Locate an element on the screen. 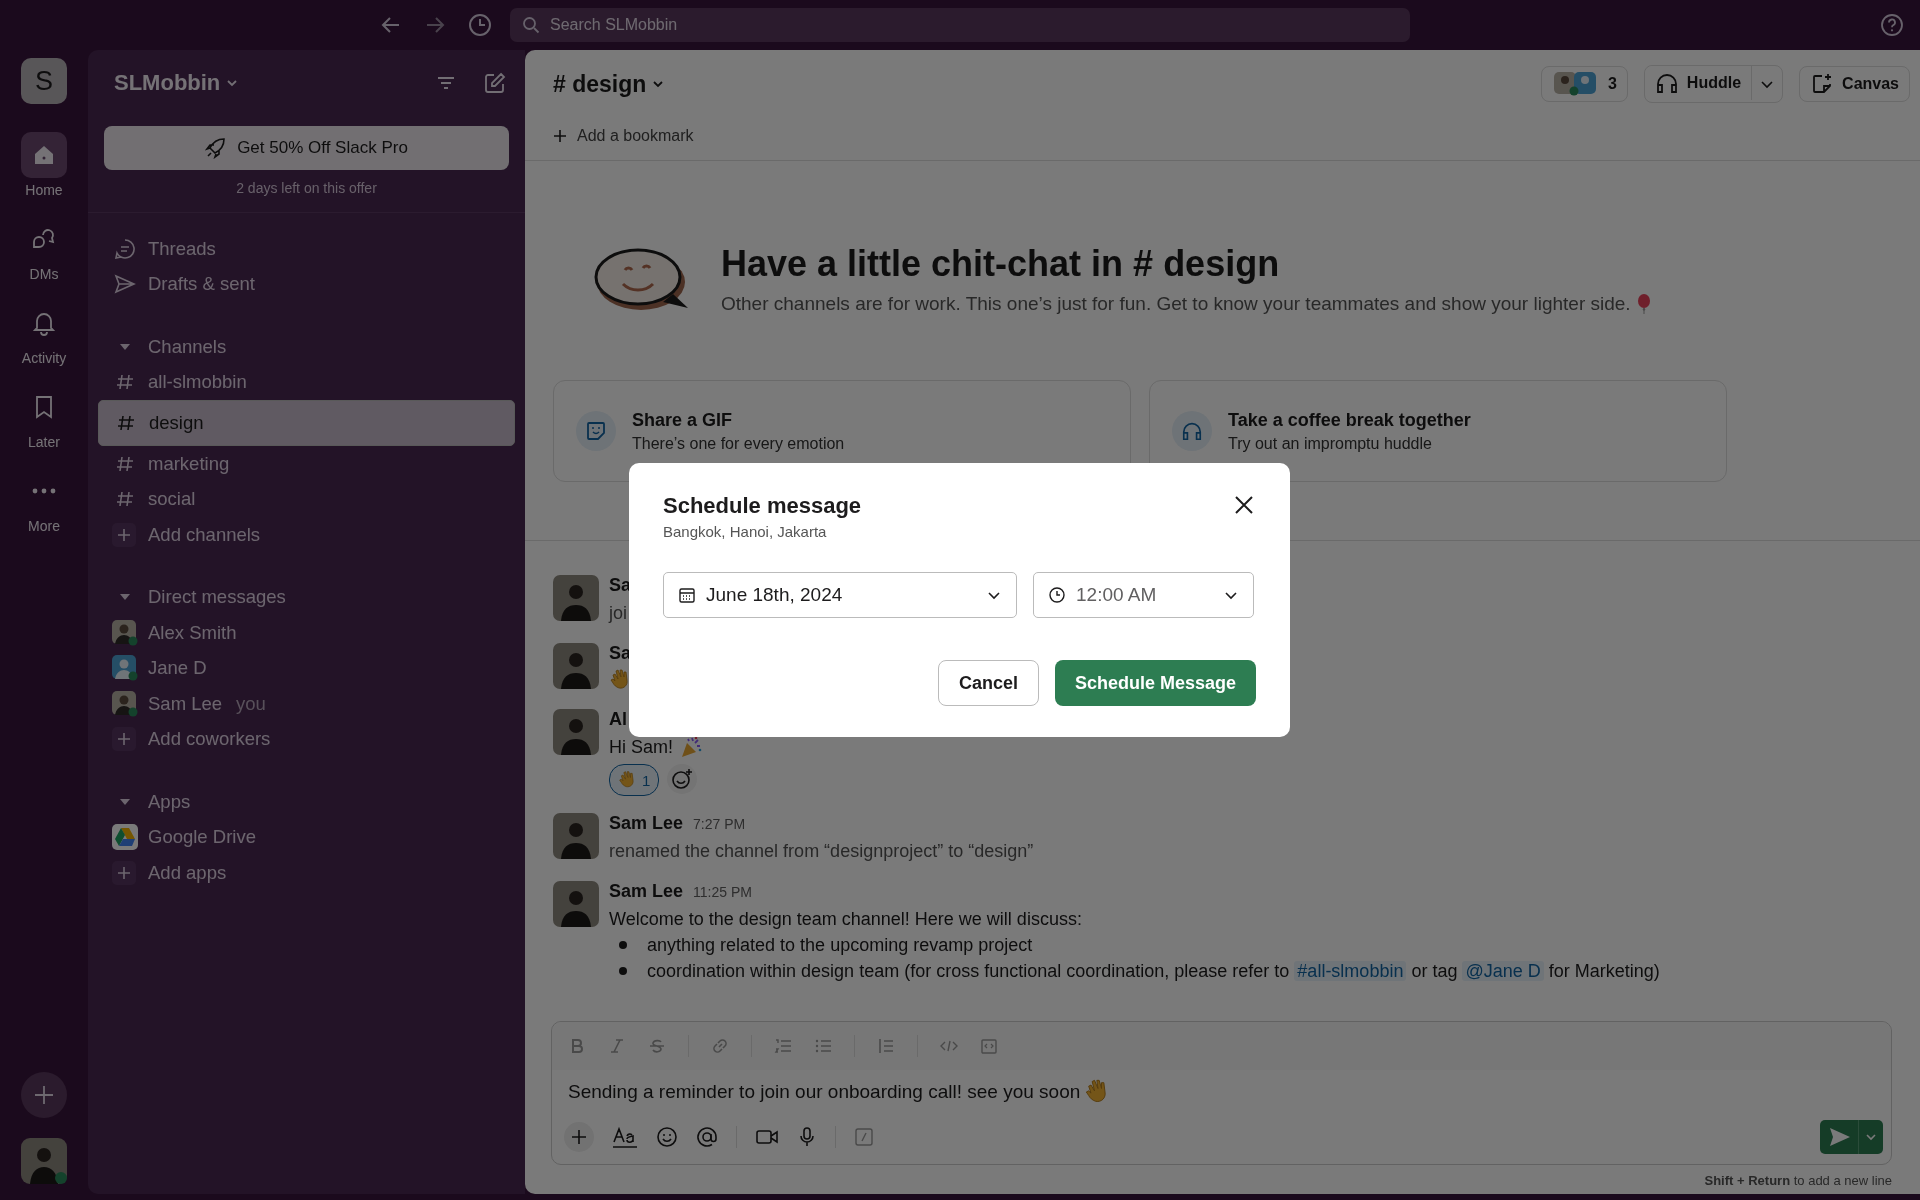 Image resolution: width=1920 pixels, height=1200 pixels. bookmark-icon is located at coordinates (44, 407).